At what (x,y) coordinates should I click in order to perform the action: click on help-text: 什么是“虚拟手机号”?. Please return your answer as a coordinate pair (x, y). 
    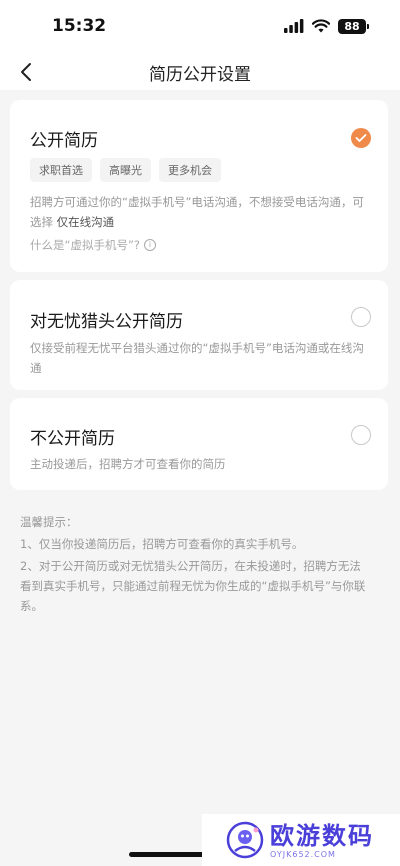
    Looking at the image, I should click on (85, 245).